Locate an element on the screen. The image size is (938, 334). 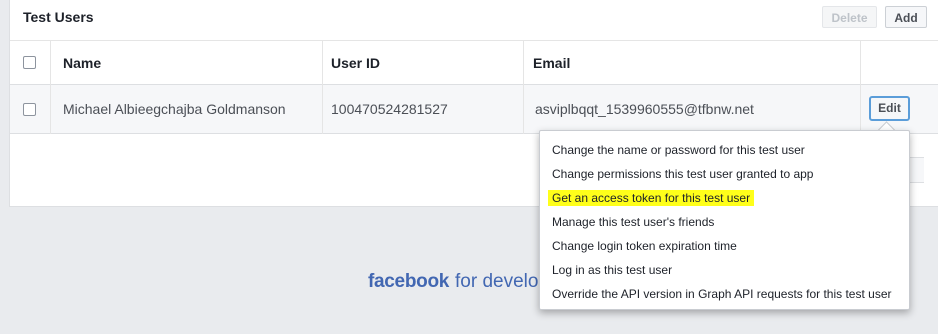
menu-item-get-access-token: Get an access token for this test user is located at coordinates (651, 198).